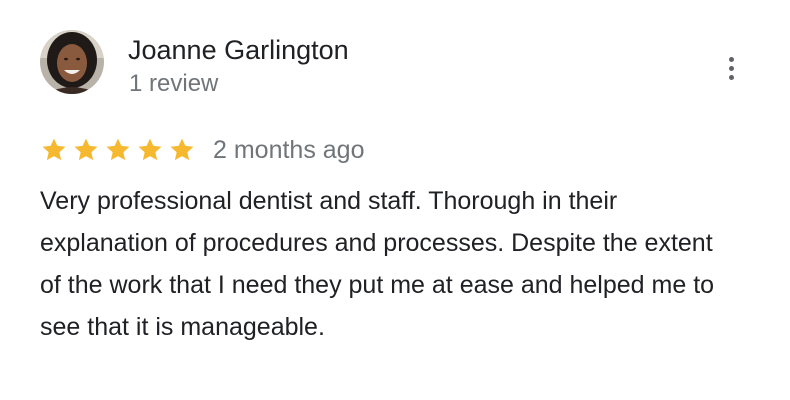 The width and height of the screenshot is (790, 400). Describe the element at coordinates (289, 150) in the screenshot. I see `review-date: 2 months ago` at that location.